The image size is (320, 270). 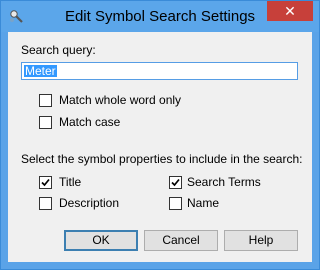 I want to click on name-label: Name, so click(x=203, y=203).